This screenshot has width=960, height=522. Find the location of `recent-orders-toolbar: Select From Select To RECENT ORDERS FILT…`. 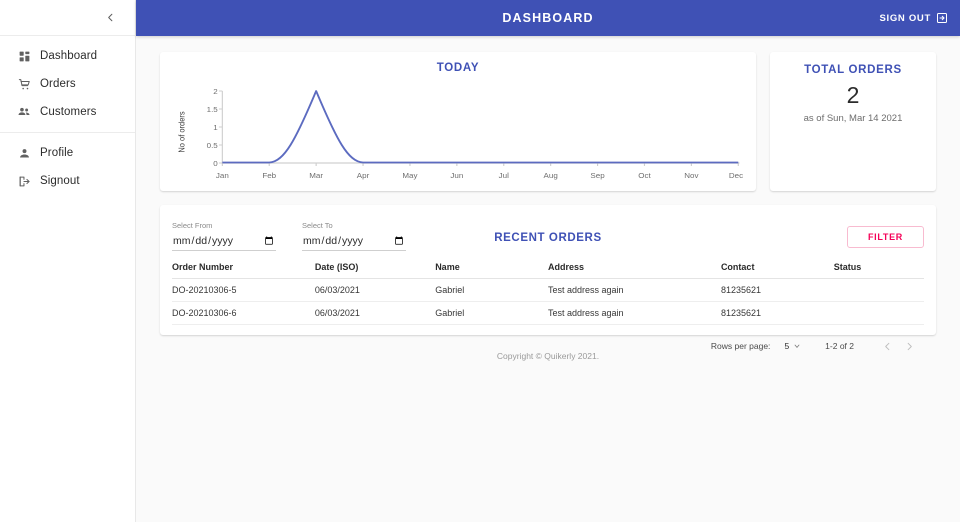

recent-orders-toolbar: Select From Select To RECENT ORDERS FILT… is located at coordinates (548, 233).